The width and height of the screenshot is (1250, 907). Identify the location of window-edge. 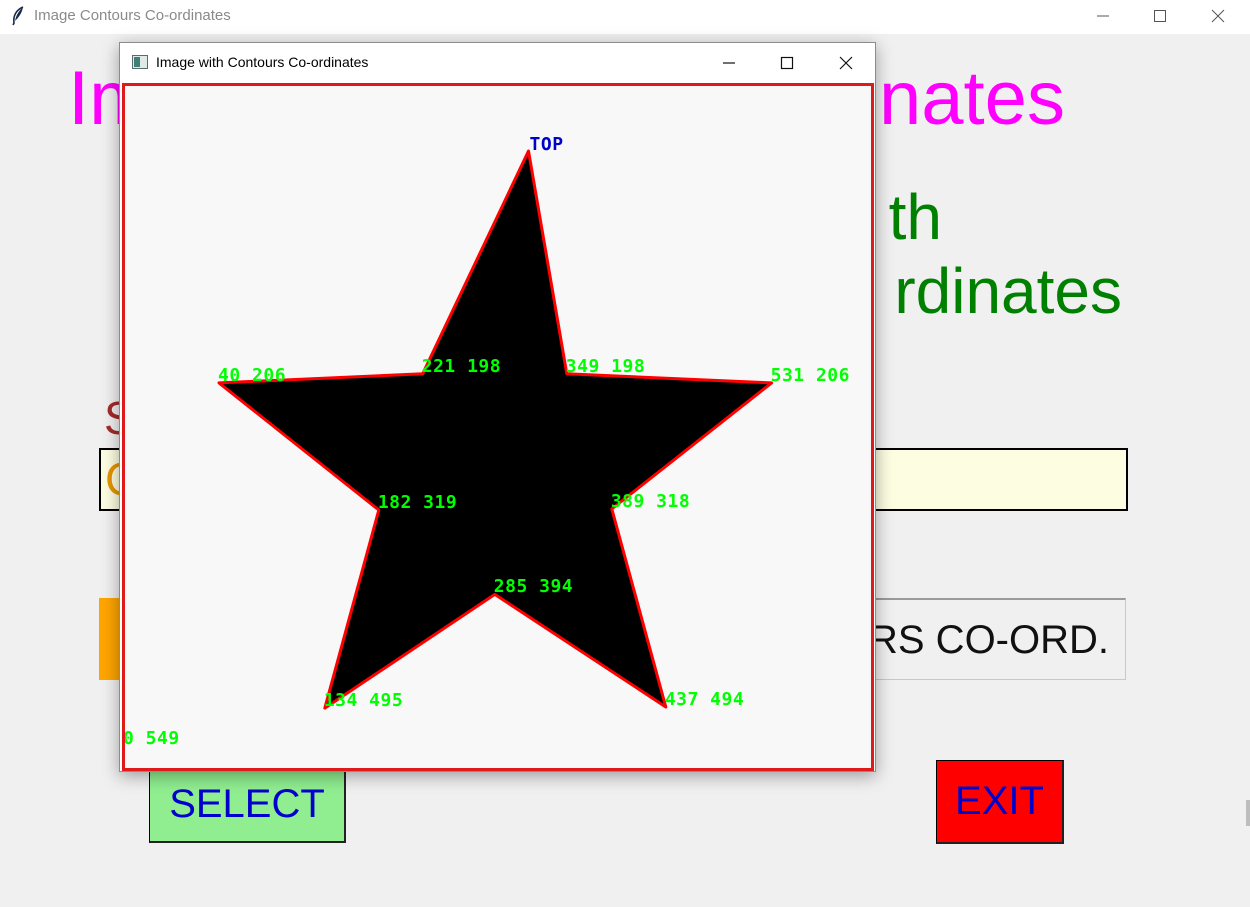
(1248, 813).